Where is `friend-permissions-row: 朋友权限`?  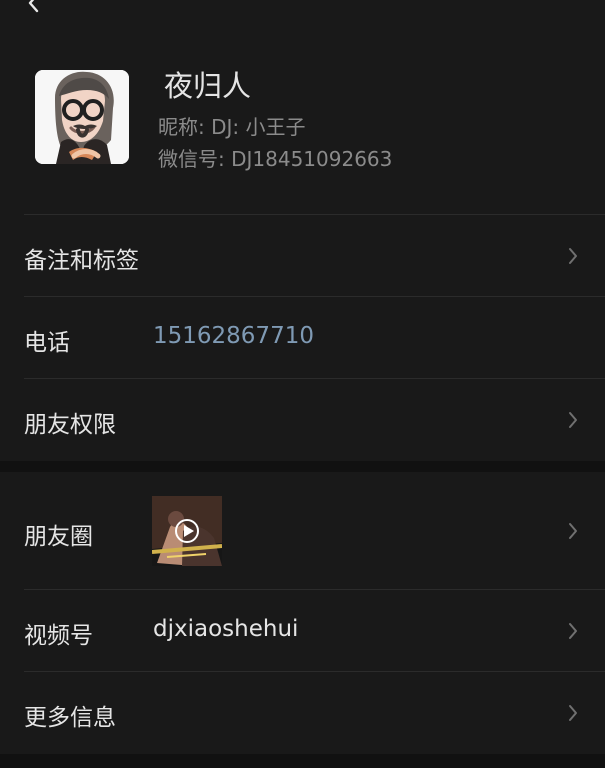 friend-permissions-row: 朋友权限 is located at coordinates (302, 419).